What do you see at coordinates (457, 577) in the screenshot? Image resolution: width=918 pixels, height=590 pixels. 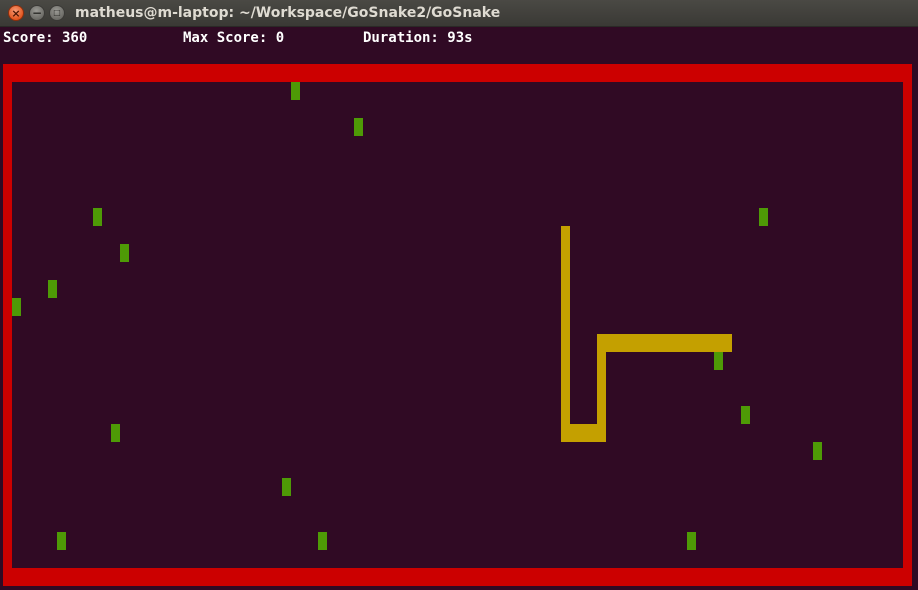 I see `wall-bottom` at bounding box center [457, 577].